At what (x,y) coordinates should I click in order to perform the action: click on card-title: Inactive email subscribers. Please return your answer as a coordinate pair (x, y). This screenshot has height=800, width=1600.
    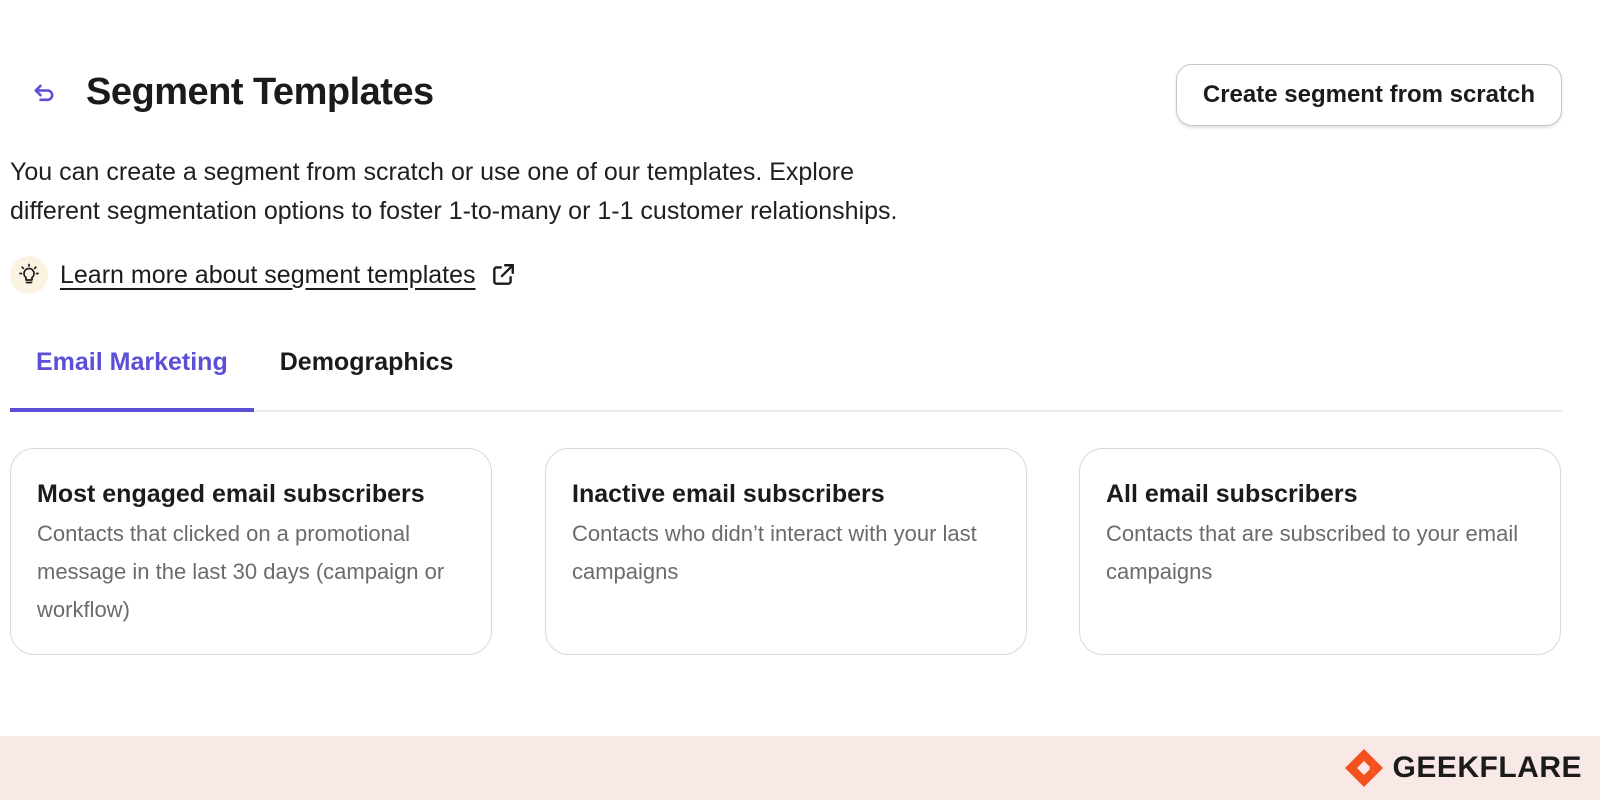
    Looking at the image, I should click on (728, 494).